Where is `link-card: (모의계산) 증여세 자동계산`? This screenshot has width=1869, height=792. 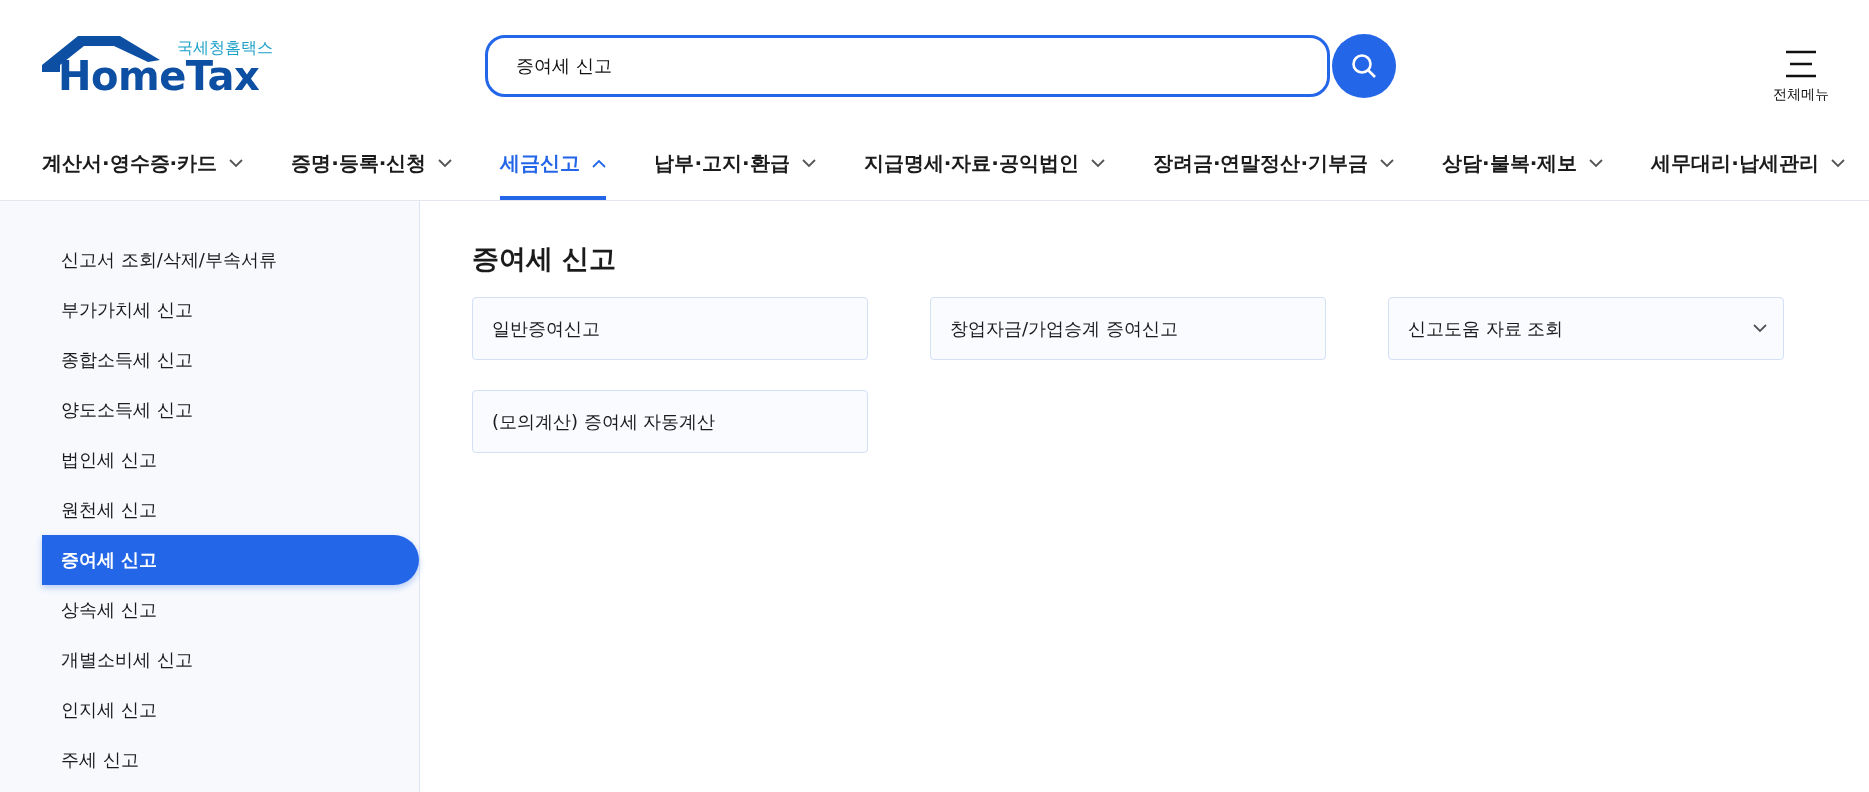 link-card: (모의계산) 증여세 자동계산 is located at coordinates (670, 421).